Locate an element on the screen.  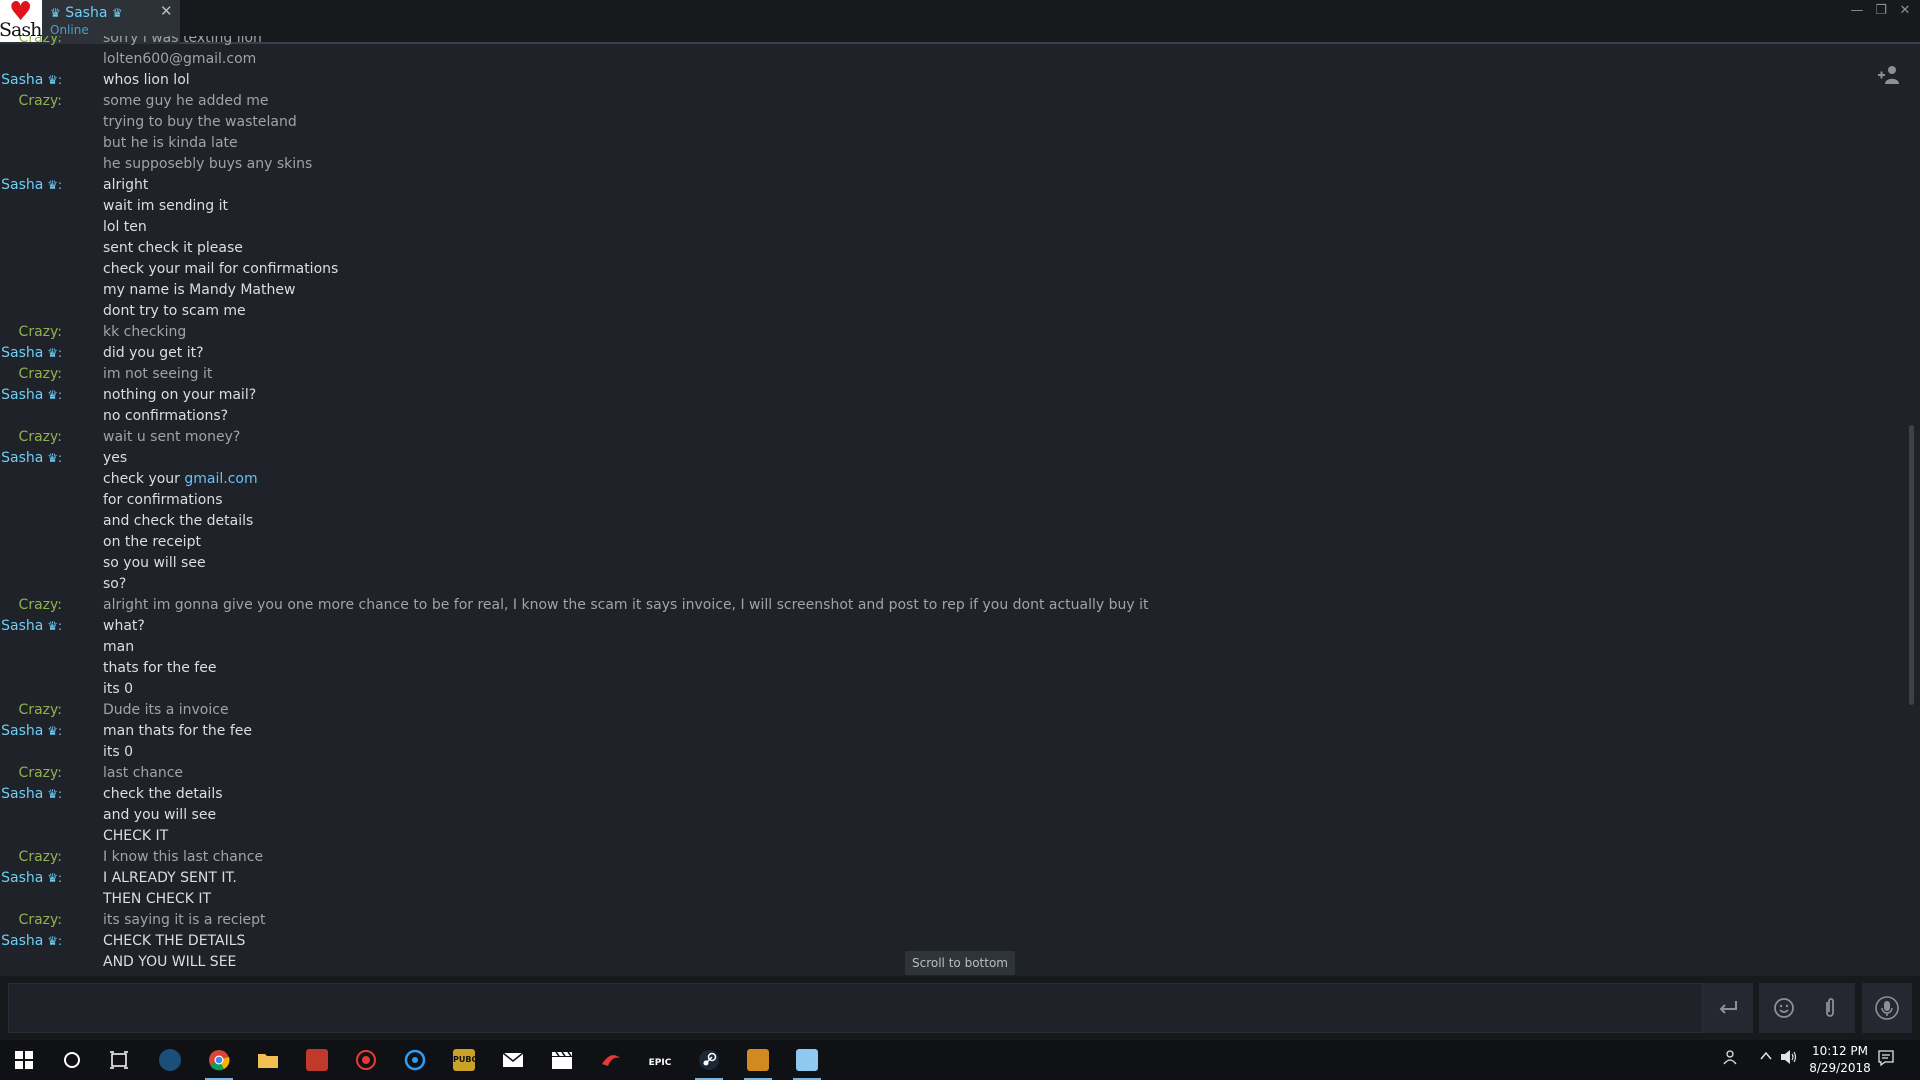
taskbar-mail is located at coordinates (513, 1060).